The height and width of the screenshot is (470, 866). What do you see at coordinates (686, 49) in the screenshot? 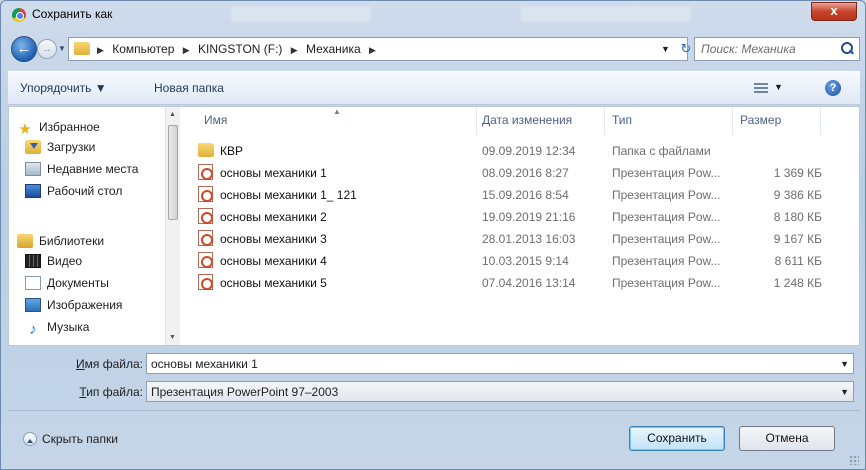
I see `refresh-icon: ↻` at bounding box center [686, 49].